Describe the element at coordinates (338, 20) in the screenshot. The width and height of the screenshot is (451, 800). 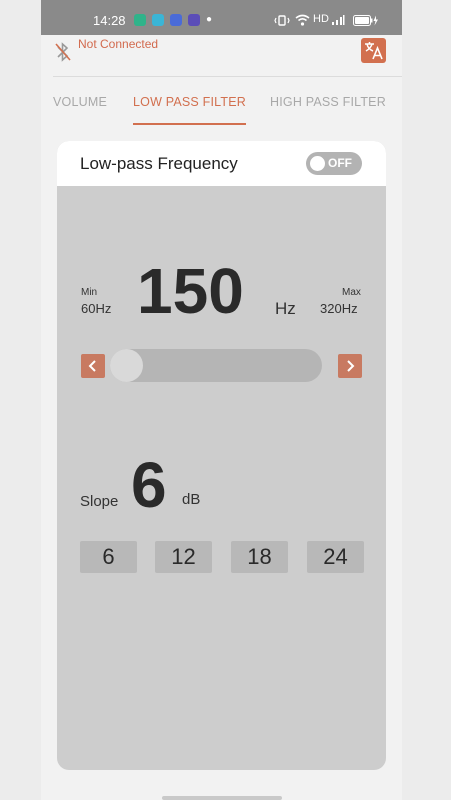
I see `signal-icon` at that location.